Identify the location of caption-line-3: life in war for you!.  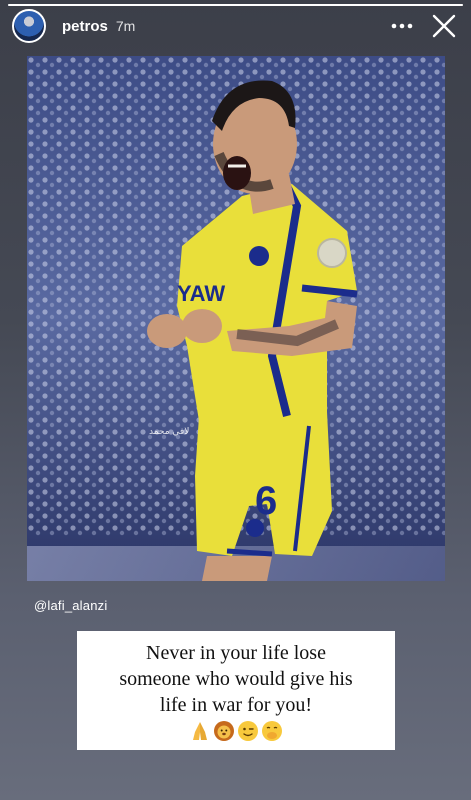
(236, 704).